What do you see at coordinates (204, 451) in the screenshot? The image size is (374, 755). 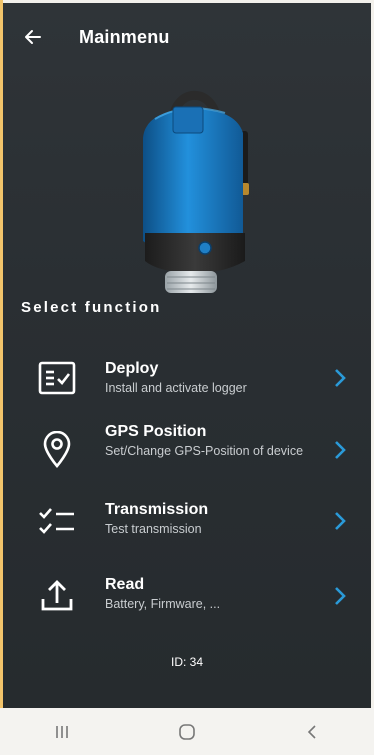 I see `menu-item-subtitle: Set/Change GPS-Position of device` at bounding box center [204, 451].